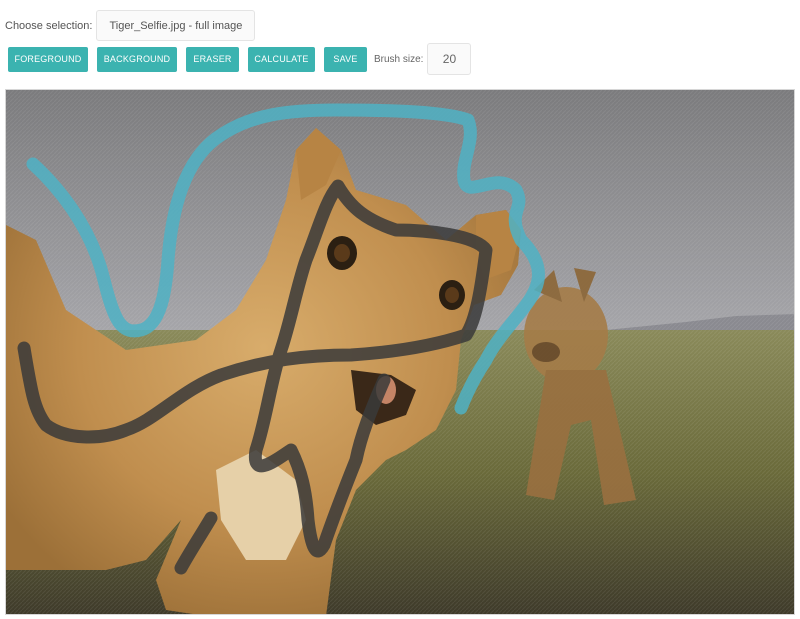 Image resolution: width=800 pixels, height=619 pixels. I want to click on selection-dropdown: Tiger_Selfie.jpg - full image, so click(176, 25).